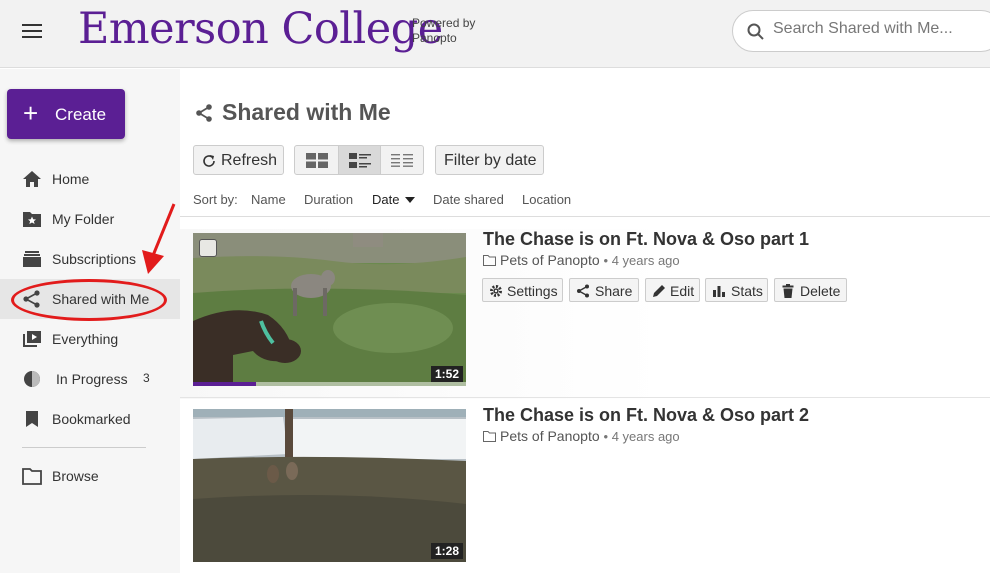 The height and width of the screenshot is (573, 990). Describe the element at coordinates (646, 239) in the screenshot. I see `session-title: The Chase is on Ft. Nova & Oso part 1` at that location.